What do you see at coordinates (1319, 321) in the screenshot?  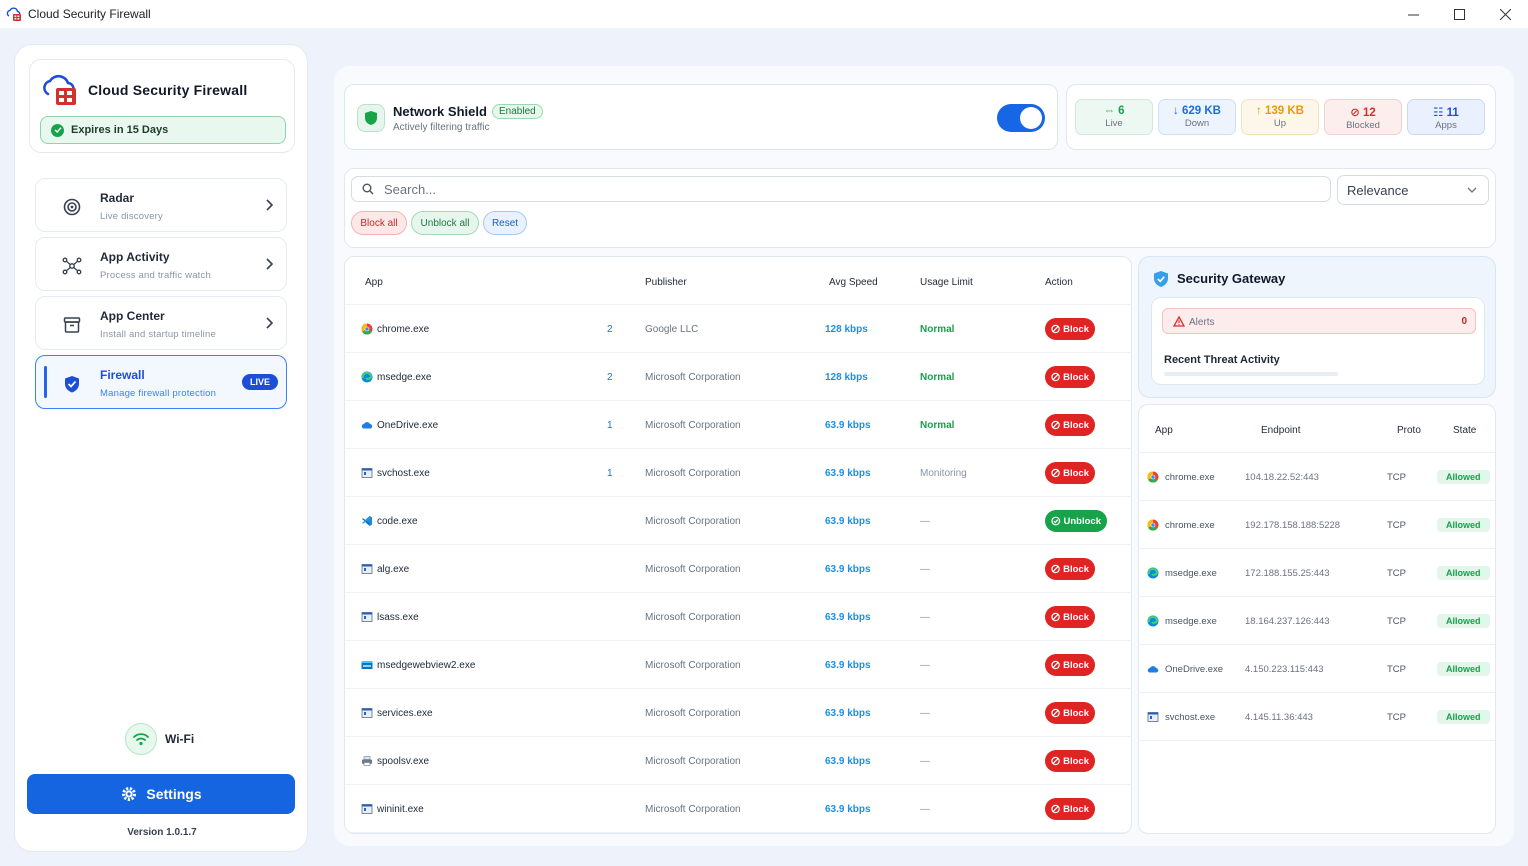 I see `alerts-row: Alerts 0` at bounding box center [1319, 321].